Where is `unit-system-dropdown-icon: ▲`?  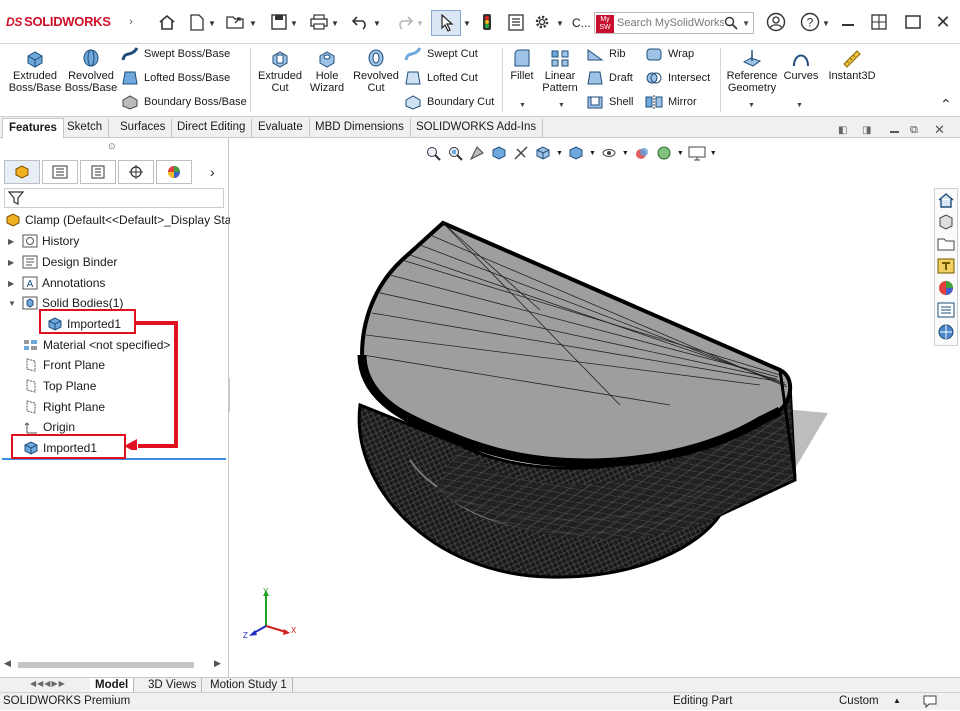 unit-system-dropdown-icon: ▲ is located at coordinates (897, 700).